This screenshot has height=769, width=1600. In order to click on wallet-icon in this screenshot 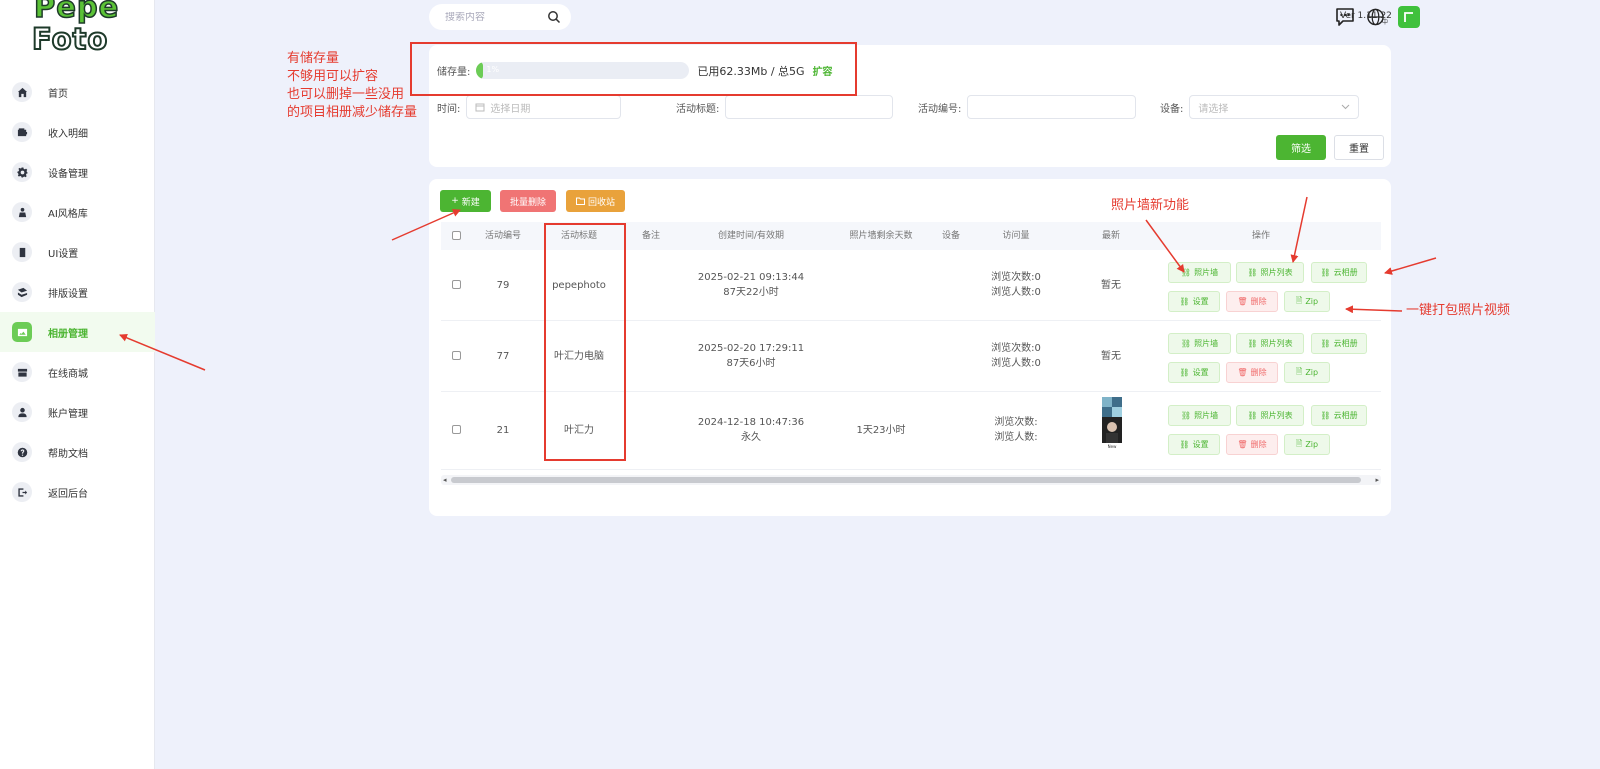, I will do `click(22, 132)`.